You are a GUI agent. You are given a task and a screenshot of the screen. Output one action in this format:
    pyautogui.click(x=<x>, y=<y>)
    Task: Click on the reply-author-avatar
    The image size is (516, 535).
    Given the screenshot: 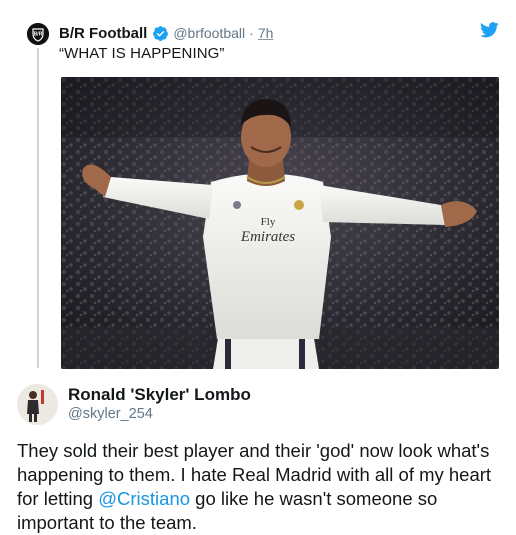 What is the action you would take?
    pyautogui.click(x=37, y=404)
    